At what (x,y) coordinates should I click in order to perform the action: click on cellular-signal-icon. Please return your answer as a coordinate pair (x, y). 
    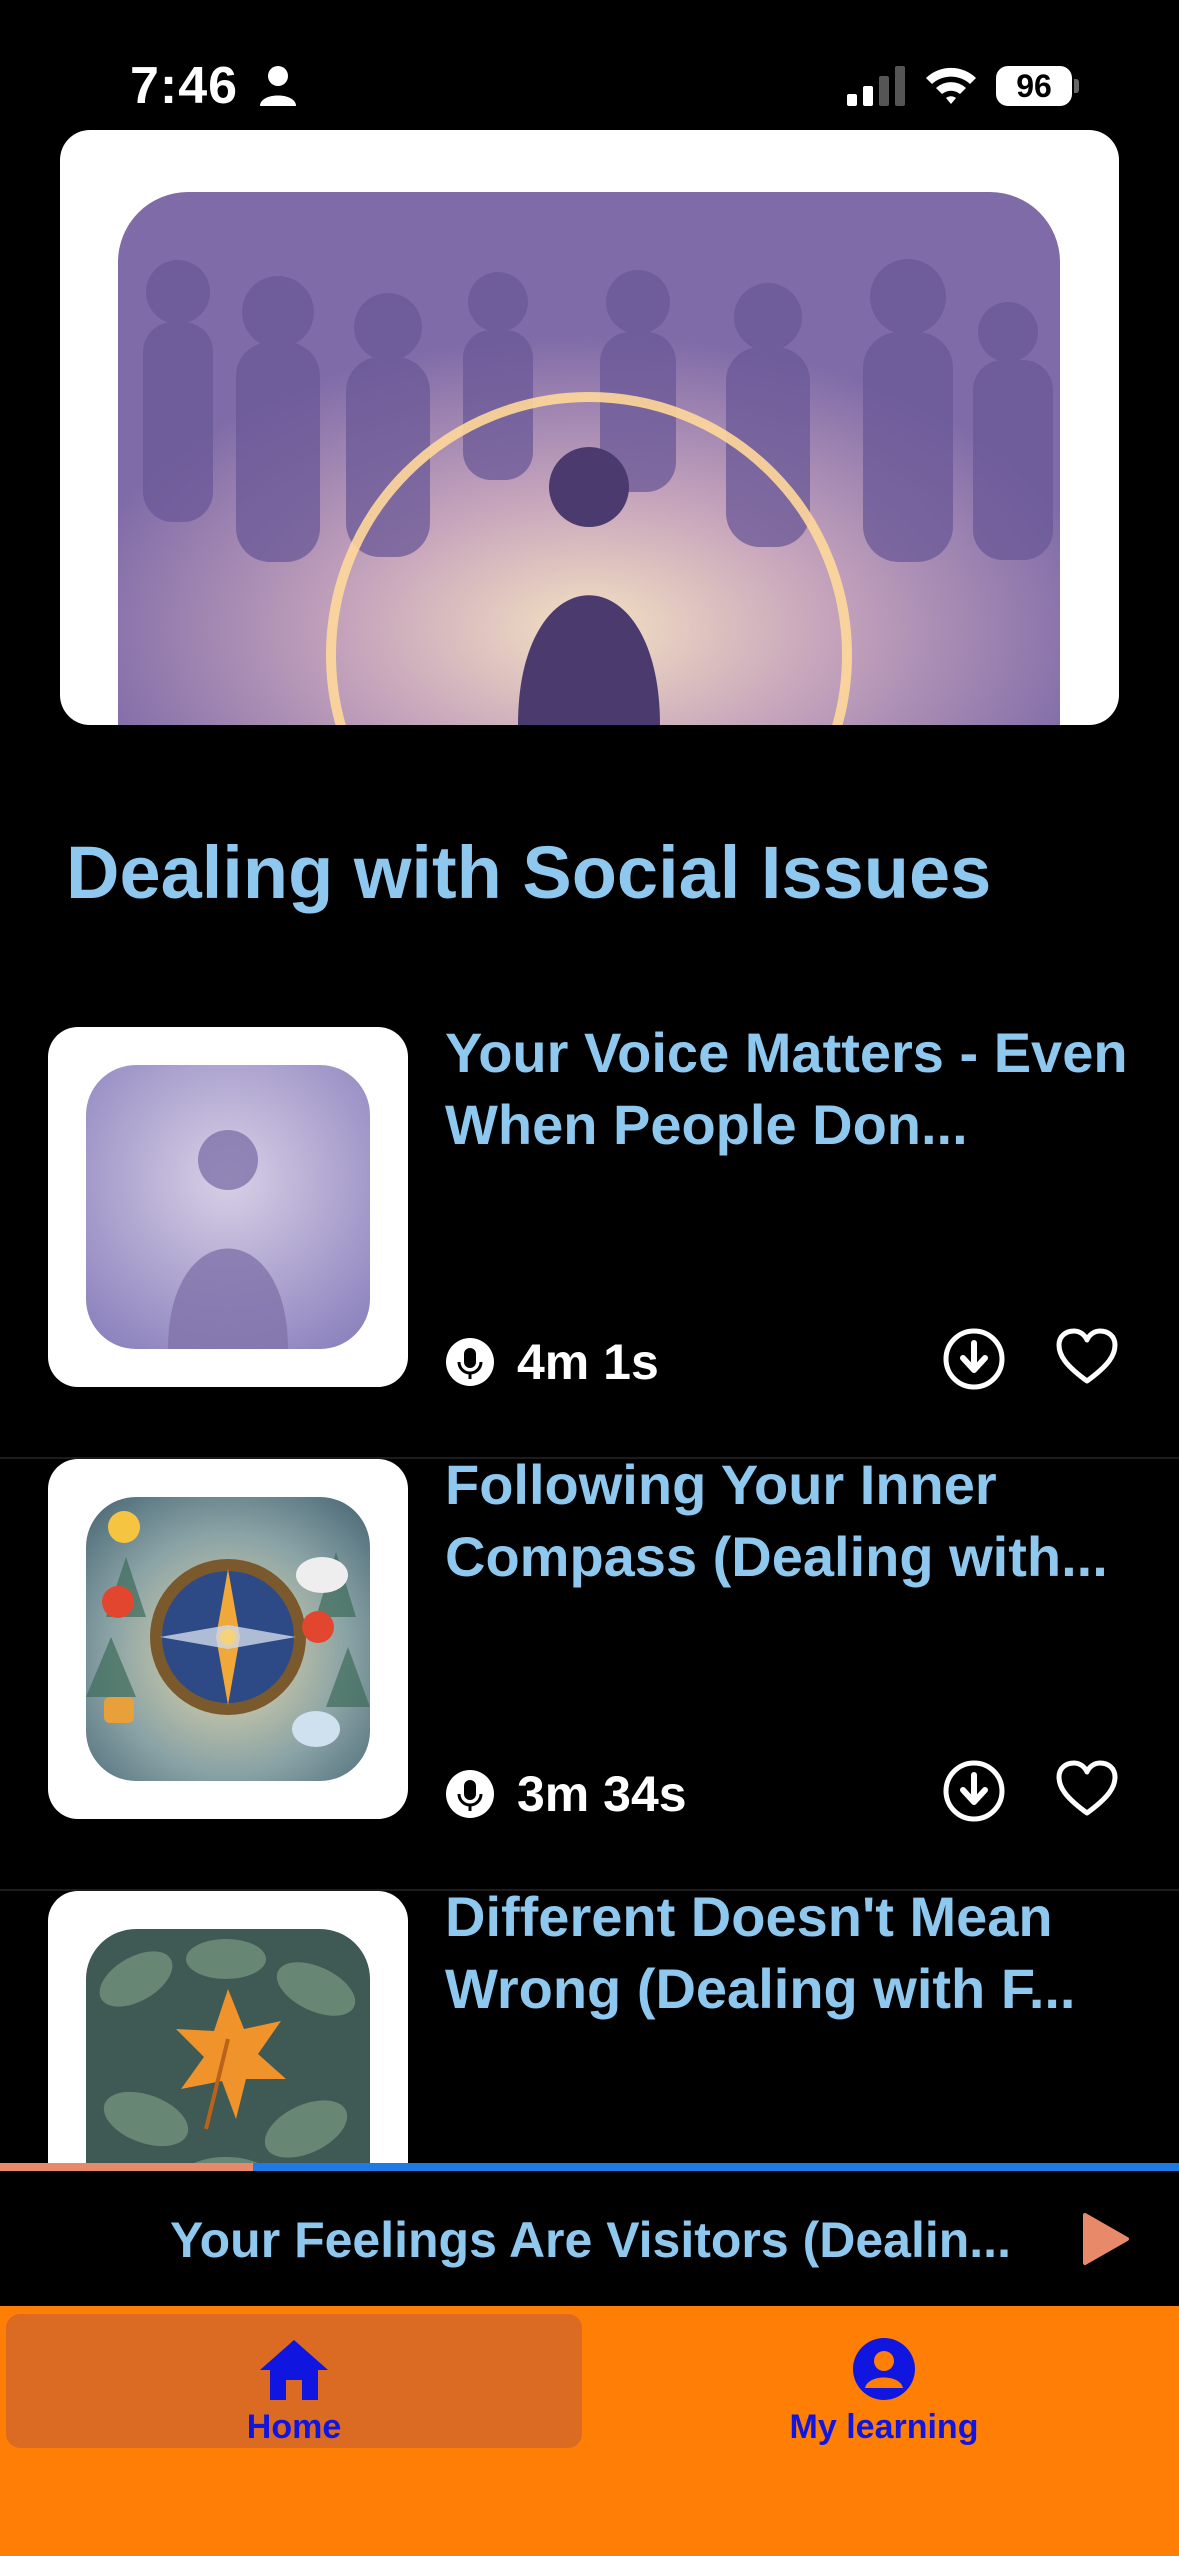
    Looking at the image, I should click on (876, 86).